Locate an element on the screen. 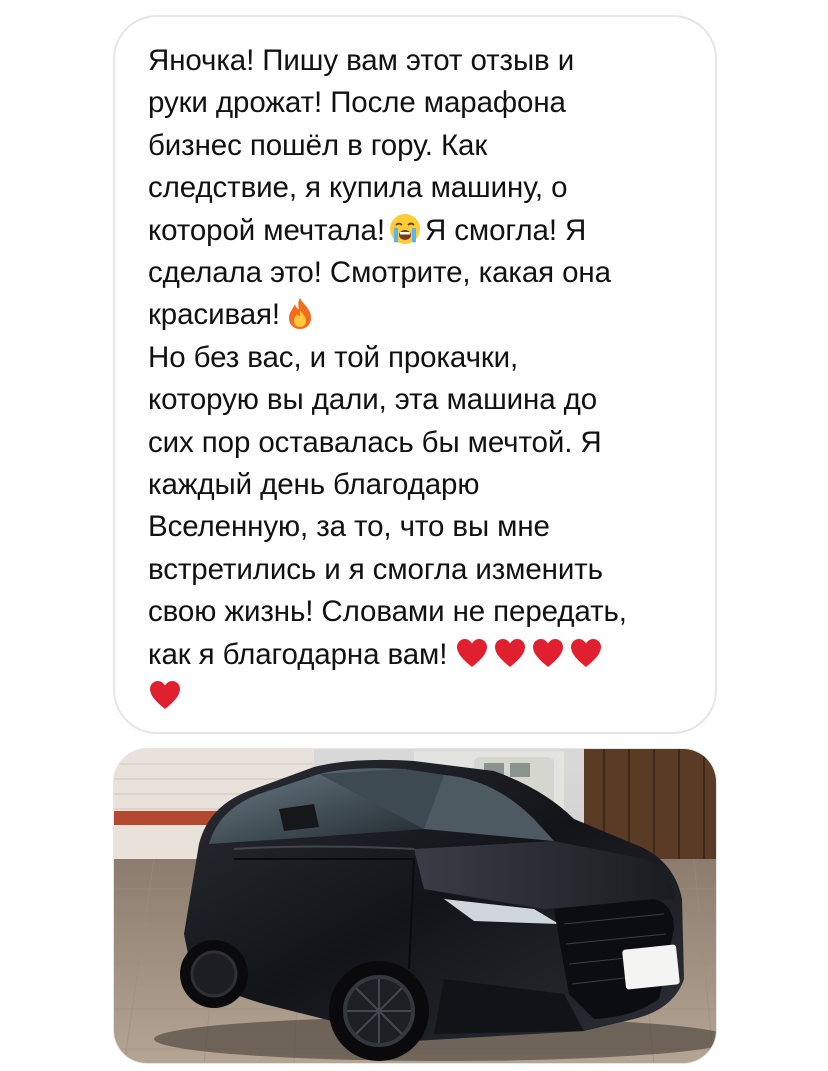 Image resolution: width=828 pixels, height=1071 pixels. message-text: красивая! is located at coordinates (214, 315).